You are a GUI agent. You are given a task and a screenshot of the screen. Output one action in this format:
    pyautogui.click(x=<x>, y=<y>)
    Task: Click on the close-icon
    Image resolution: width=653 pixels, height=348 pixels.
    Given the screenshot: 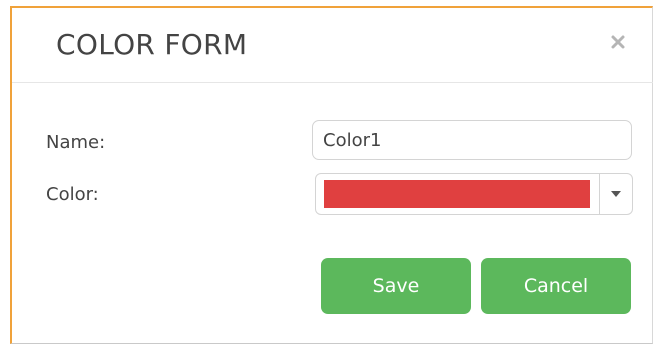 What is the action you would take?
    pyautogui.click(x=618, y=42)
    